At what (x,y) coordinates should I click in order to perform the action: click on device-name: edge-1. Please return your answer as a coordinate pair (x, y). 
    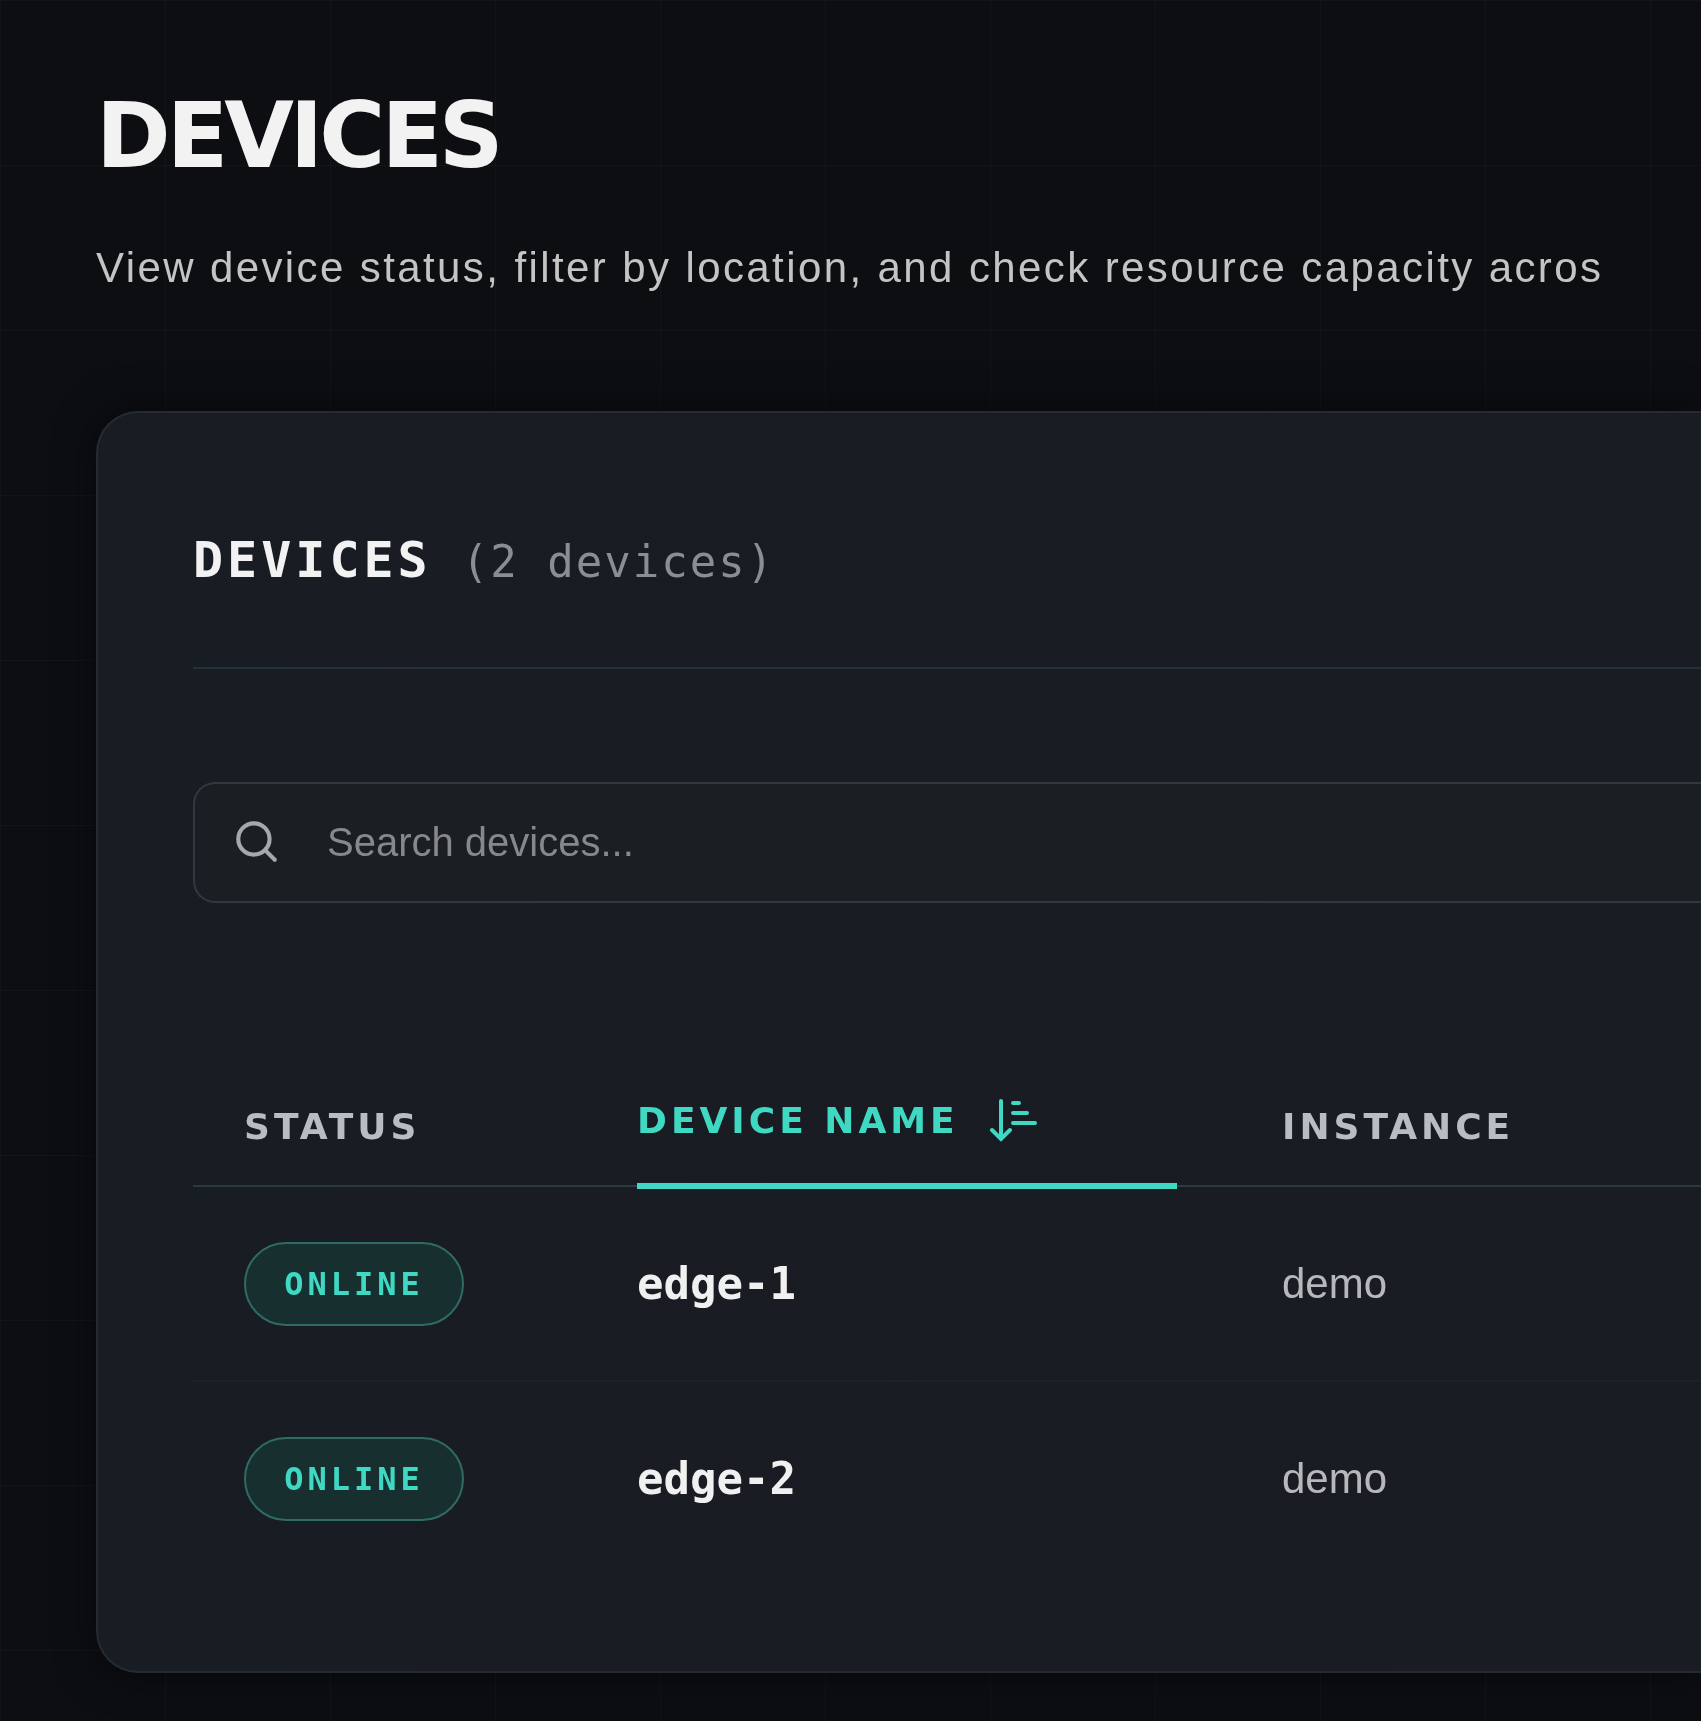
    Looking at the image, I should click on (717, 1284).